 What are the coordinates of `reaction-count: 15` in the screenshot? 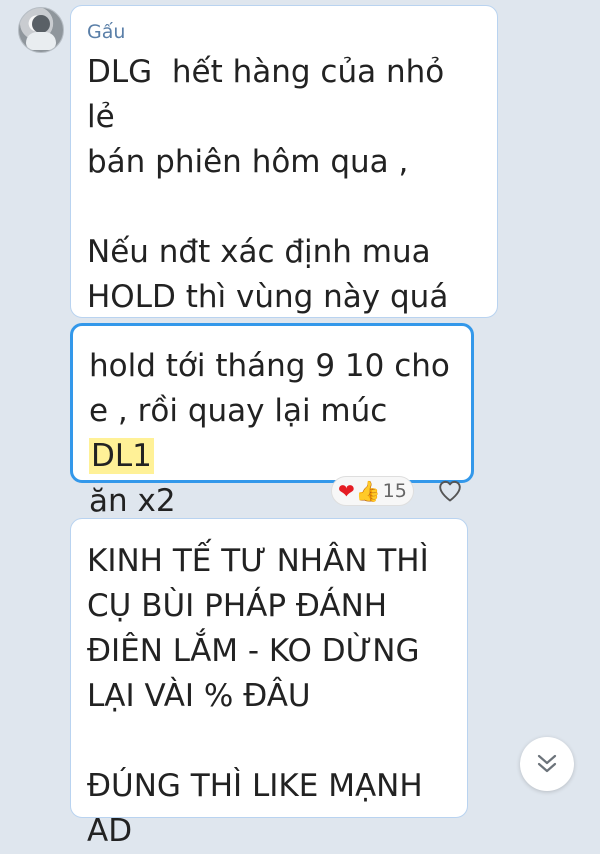 It's located at (394, 491).